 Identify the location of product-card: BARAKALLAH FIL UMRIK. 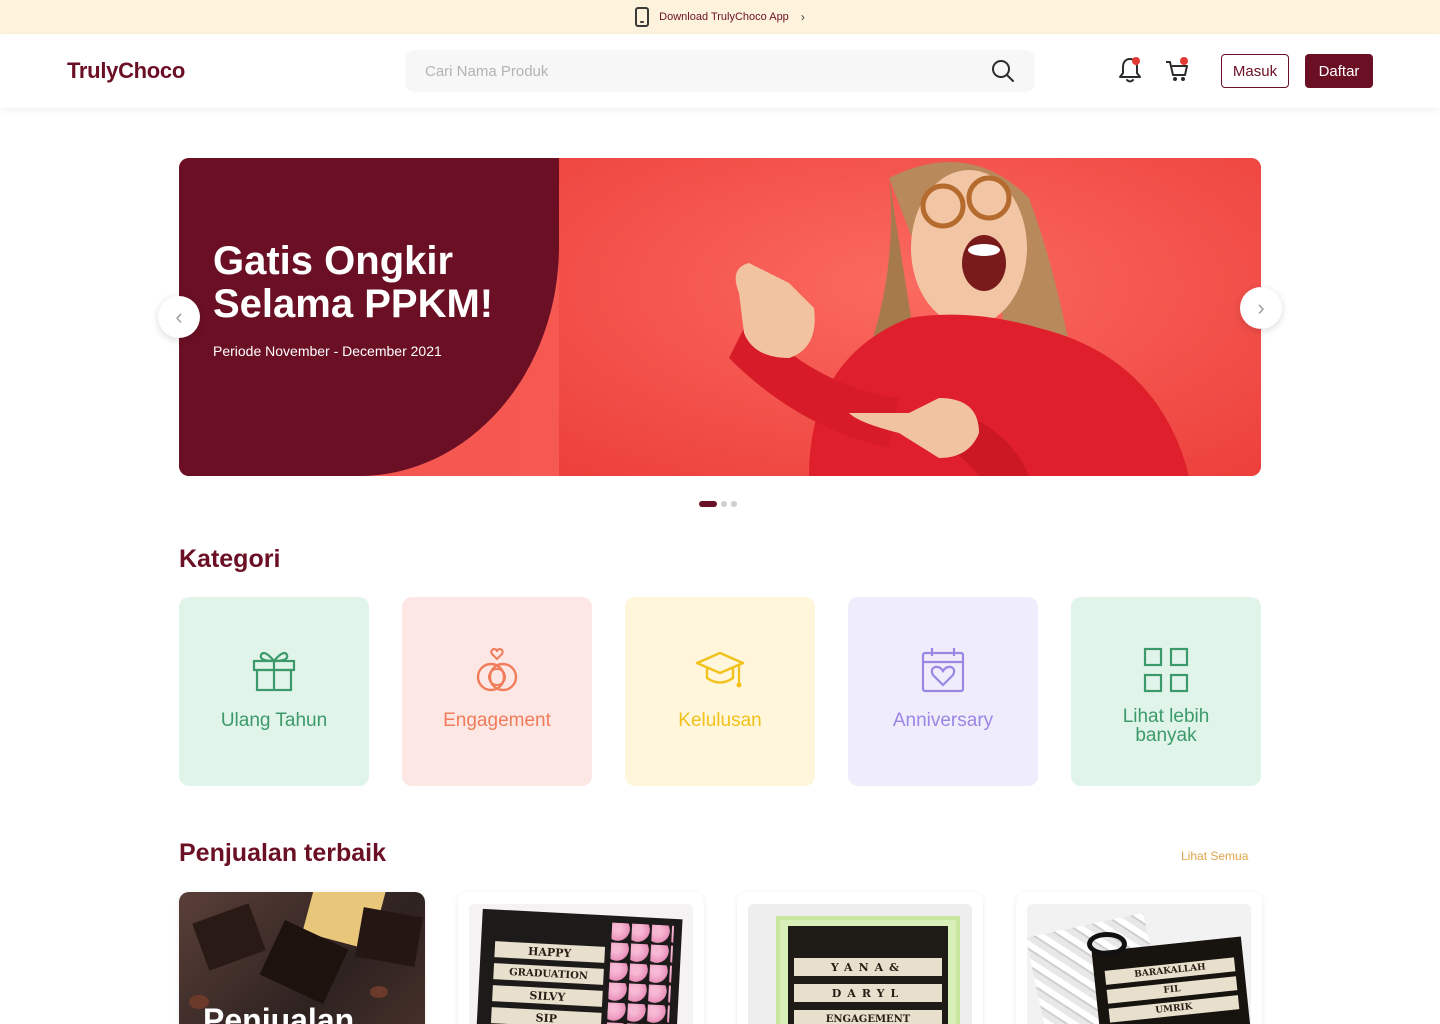
(1139, 958).